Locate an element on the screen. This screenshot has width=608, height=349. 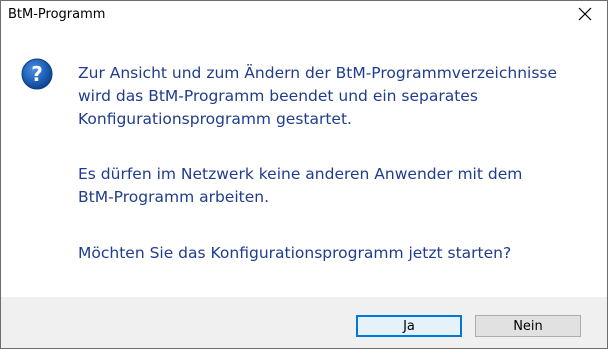
close-icon is located at coordinates (585, 15).